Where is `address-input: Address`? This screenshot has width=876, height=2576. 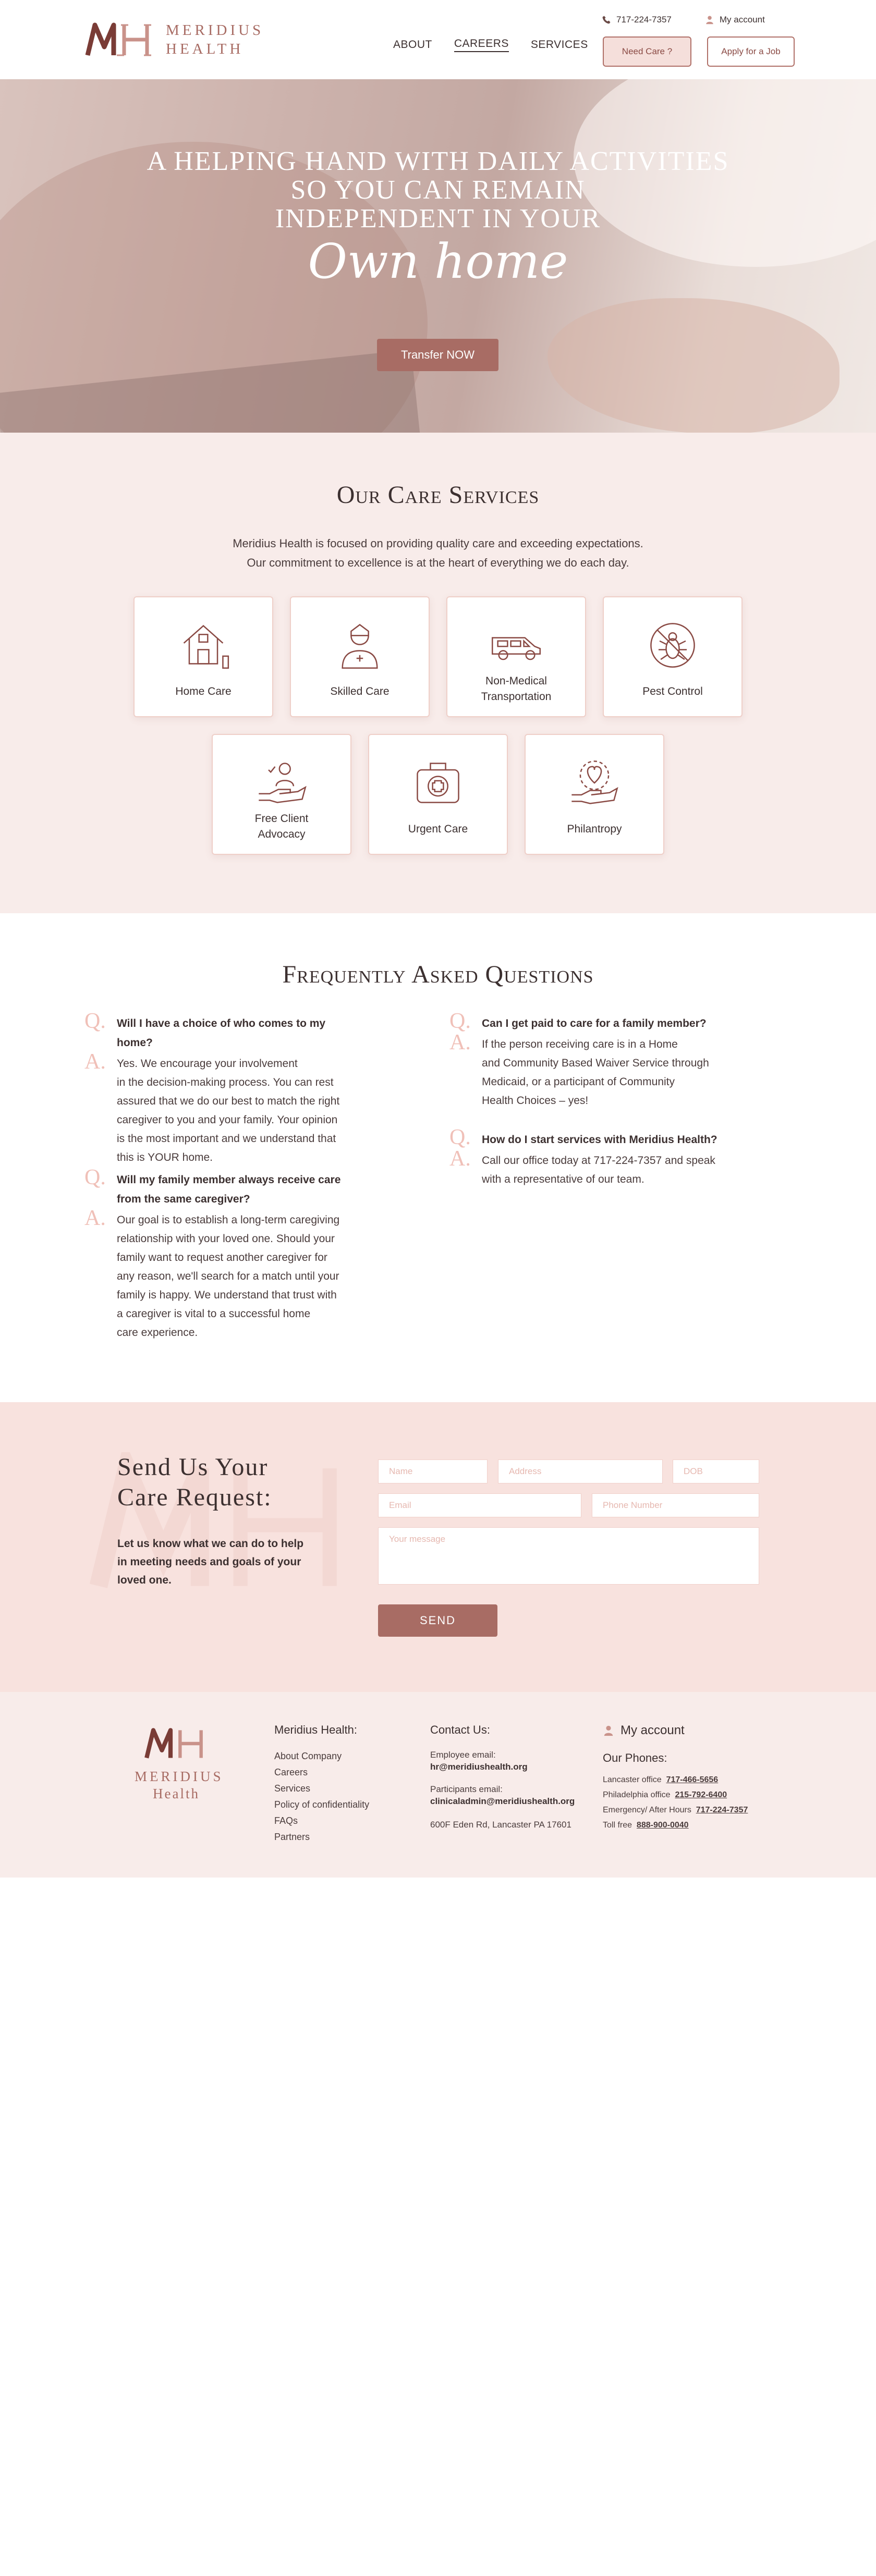
address-input: Address is located at coordinates (580, 1471).